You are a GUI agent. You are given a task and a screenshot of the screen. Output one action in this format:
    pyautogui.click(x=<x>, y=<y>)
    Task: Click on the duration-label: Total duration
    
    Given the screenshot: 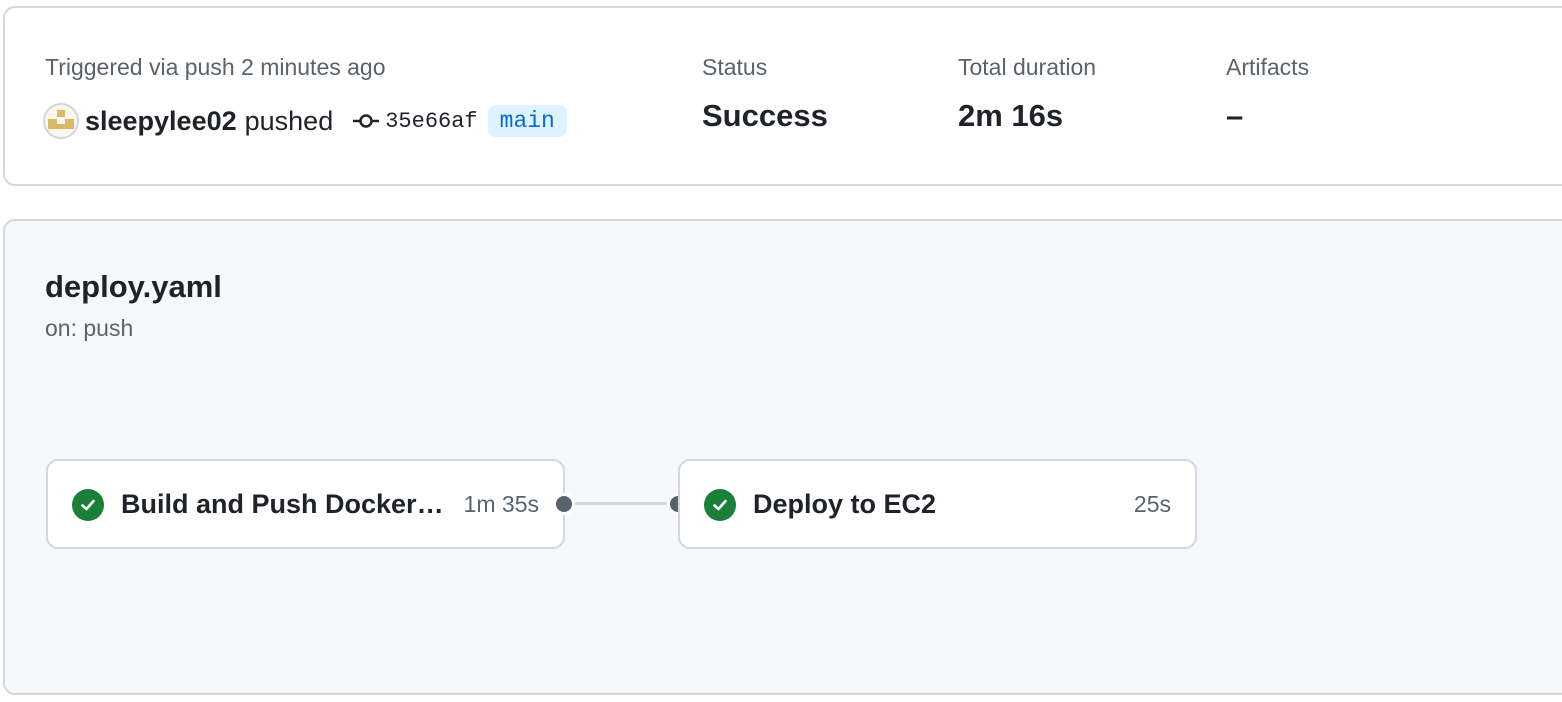 What is the action you would take?
    pyautogui.click(x=1027, y=67)
    